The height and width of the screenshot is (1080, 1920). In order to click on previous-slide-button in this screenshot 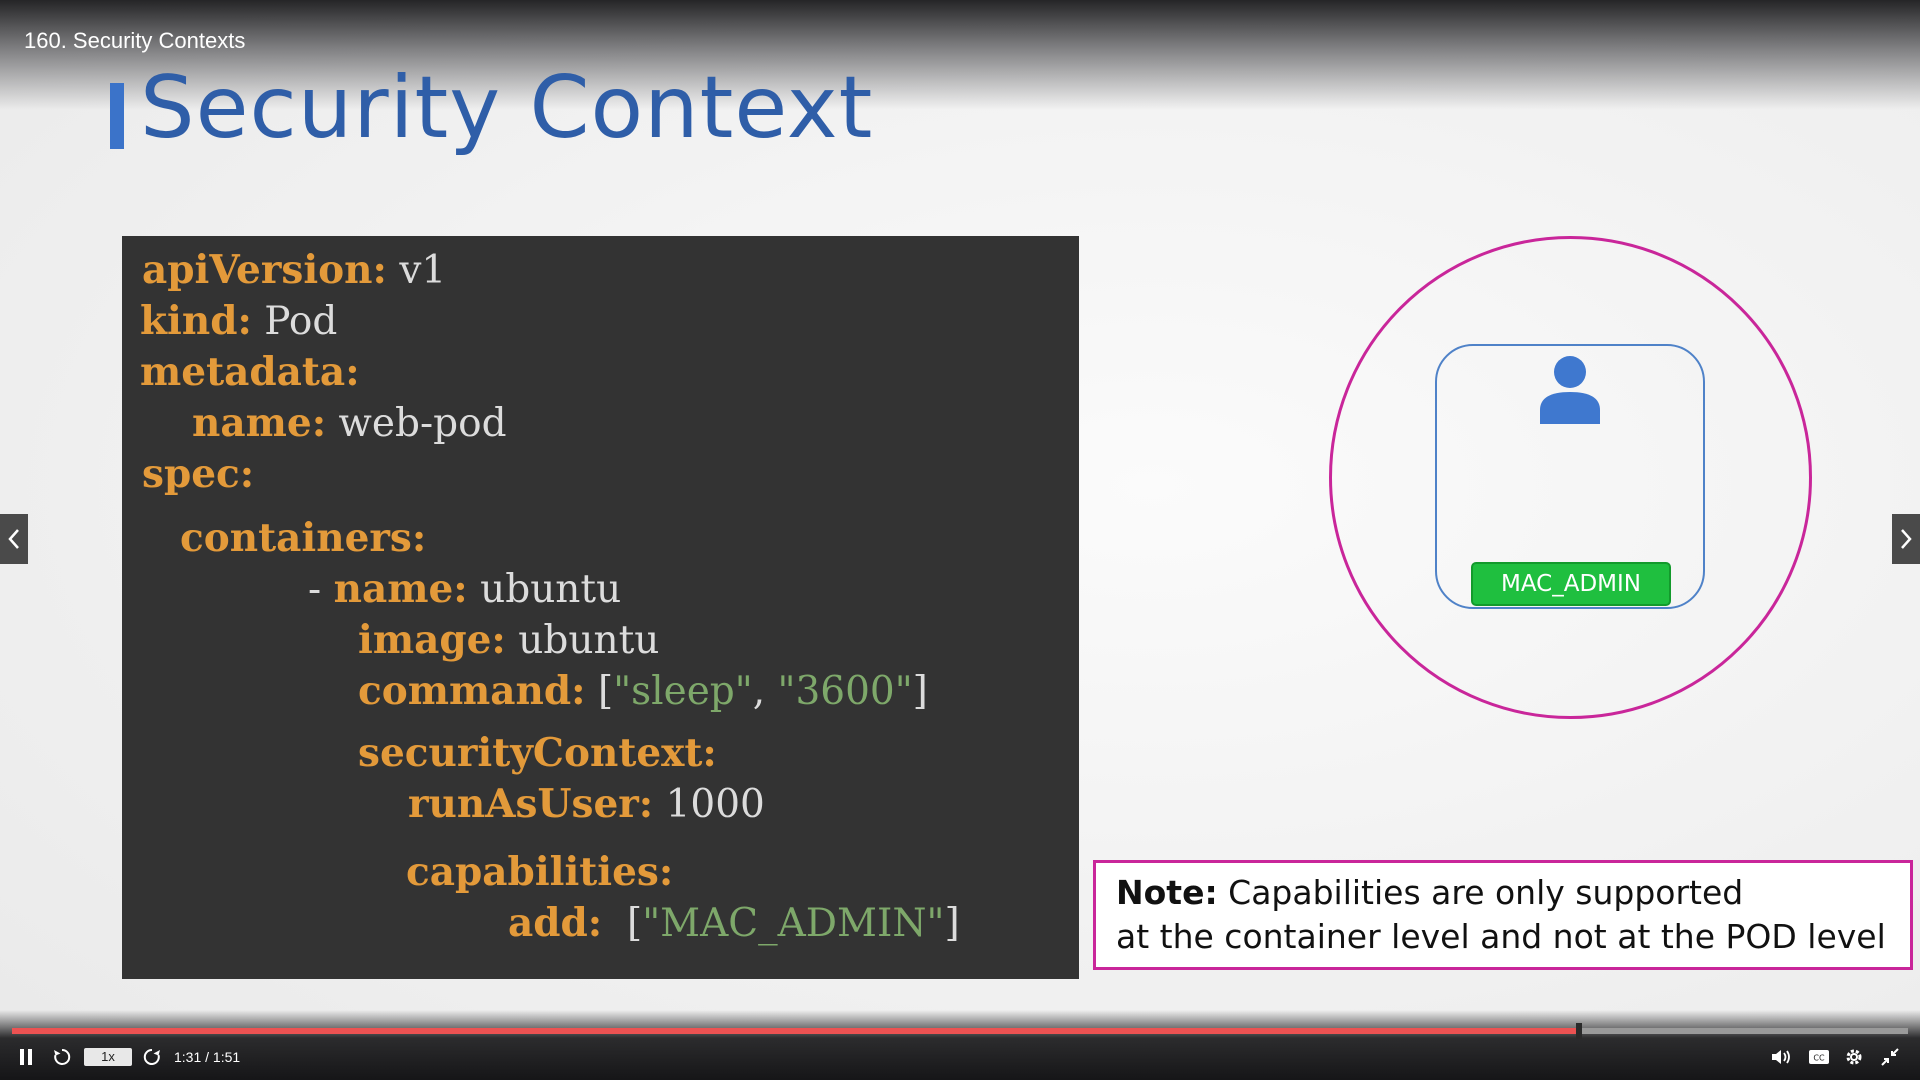, I will do `click(14, 539)`.